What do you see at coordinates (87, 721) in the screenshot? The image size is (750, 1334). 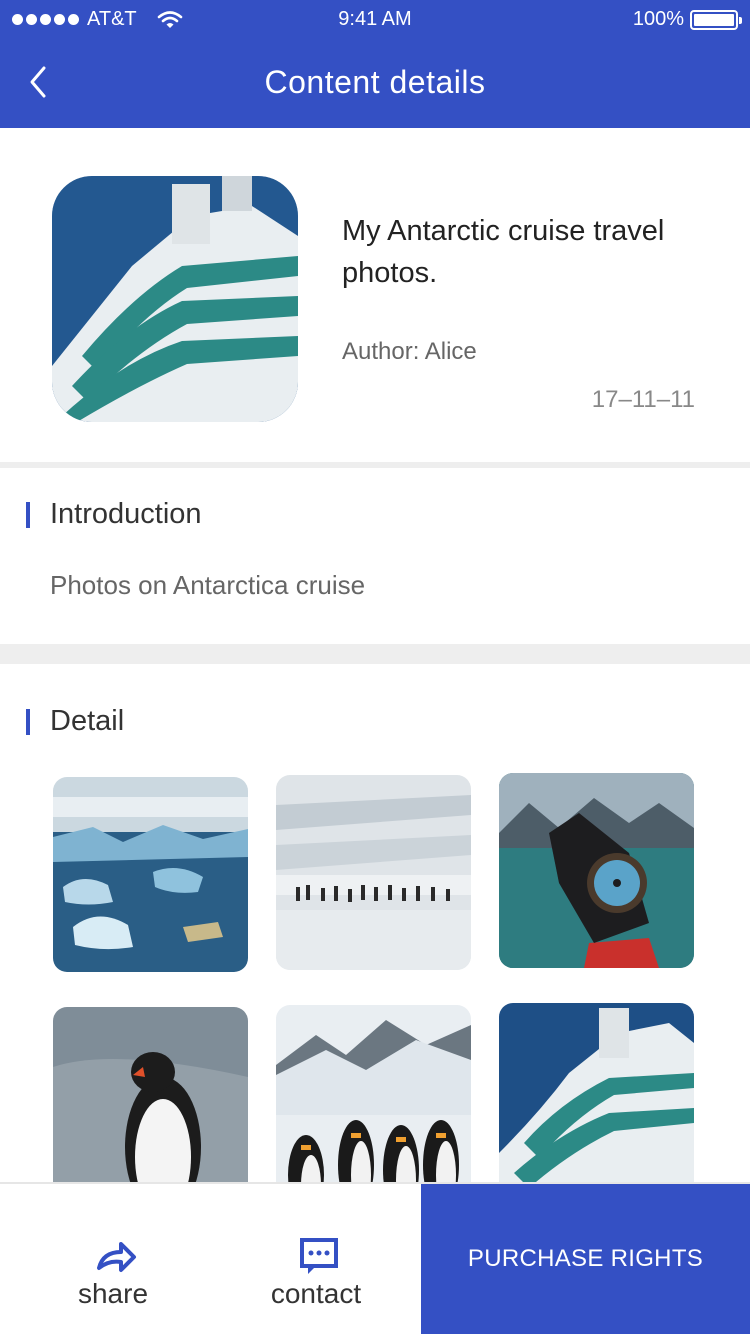 I see `detail-heading: Detail` at bounding box center [87, 721].